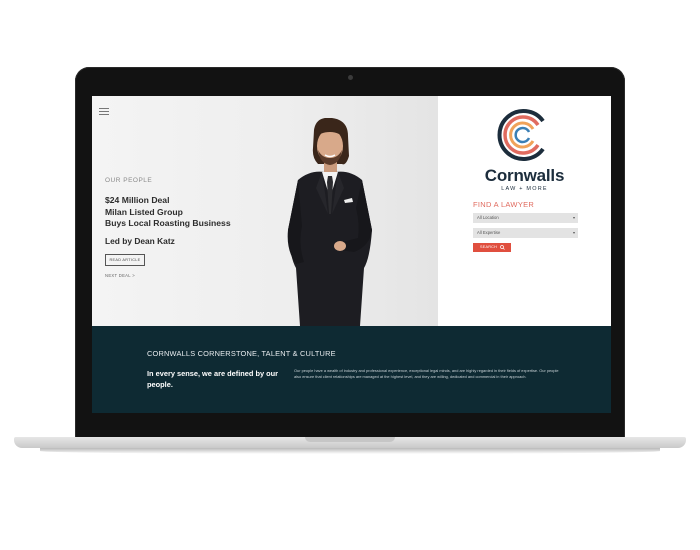 The height and width of the screenshot is (550, 700). I want to click on expertise-select-value: All Expertise, so click(489, 232).